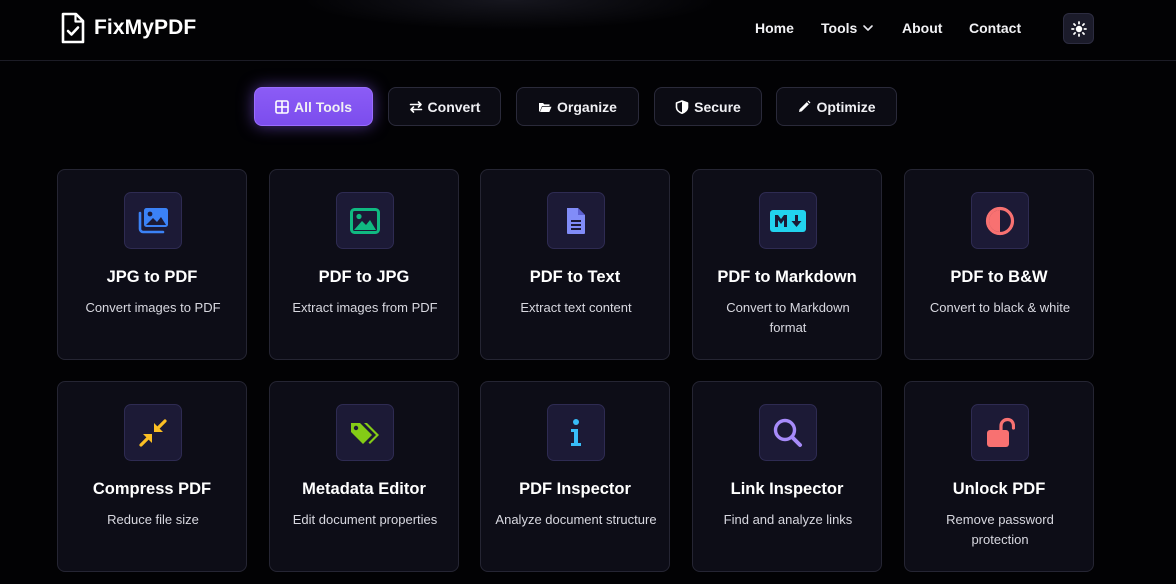 The height and width of the screenshot is (584, 1176). What do you see at coordinates (588, 30) in the screenshot?
I see `top-navbar: FixMyPDF Home Tools About Contact` at bounding box center [588, 30].